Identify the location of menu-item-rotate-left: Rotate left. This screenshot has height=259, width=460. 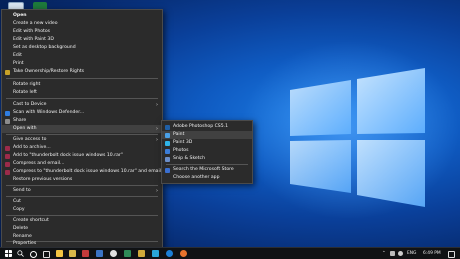
(82, 93).